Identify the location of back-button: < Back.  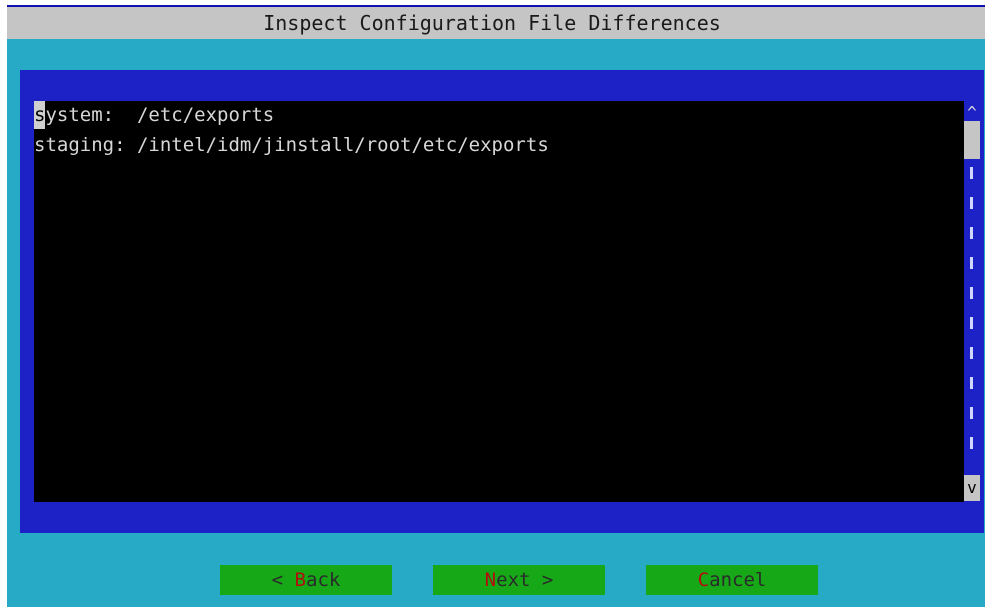
(306, 580).